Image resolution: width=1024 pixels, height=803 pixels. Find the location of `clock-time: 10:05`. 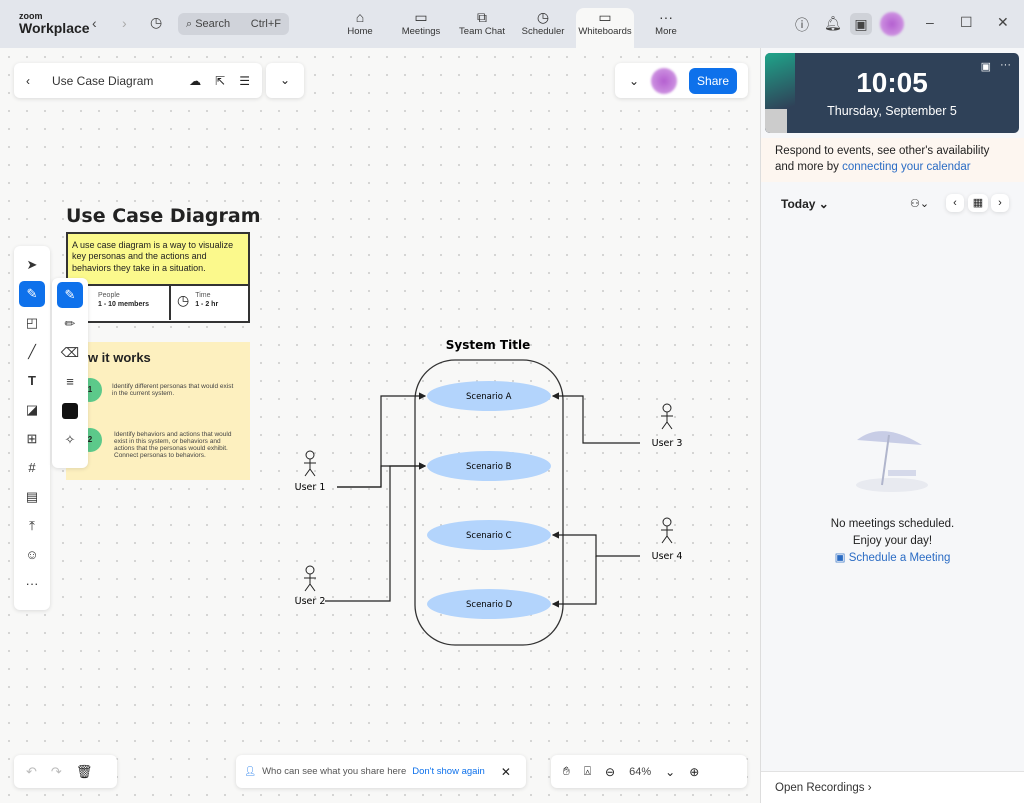

clock-time: 10:05 is located at coordinates (892, 82).